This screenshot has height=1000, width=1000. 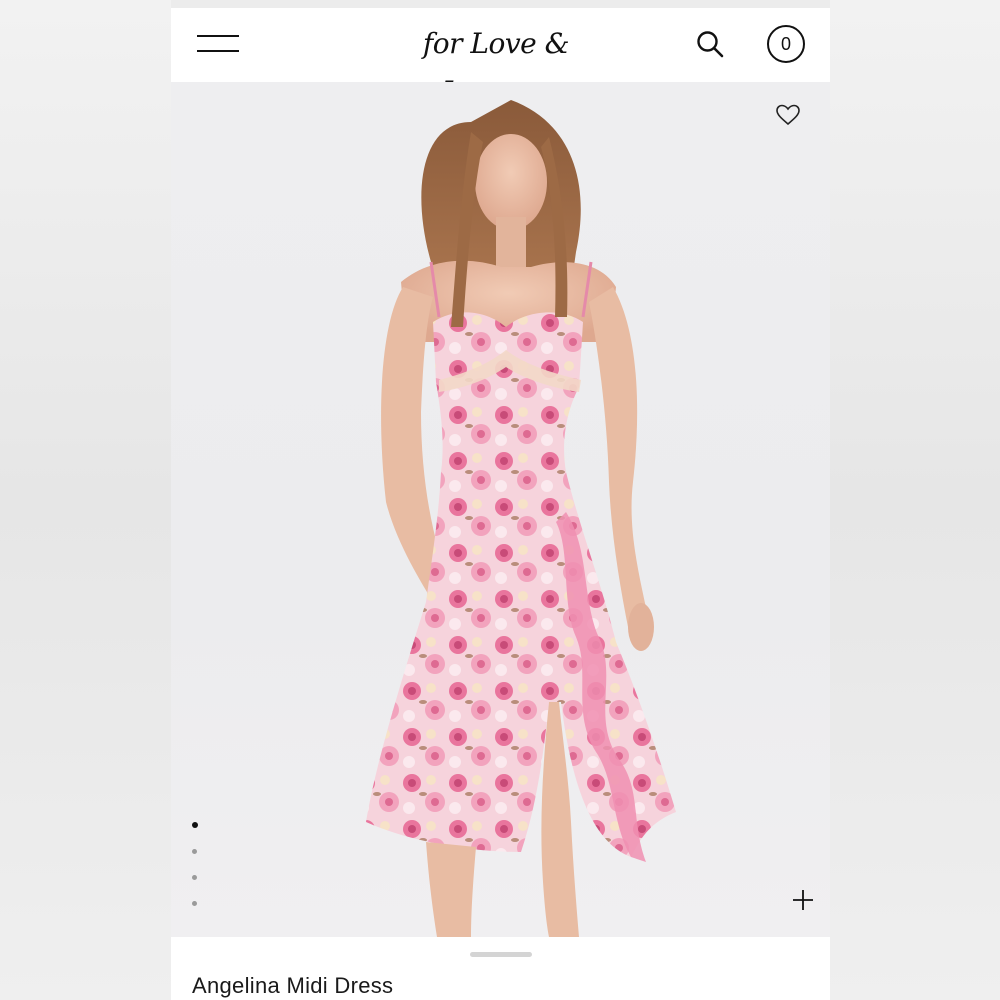 I want to click on search-icon, so click(x=710, y=44).